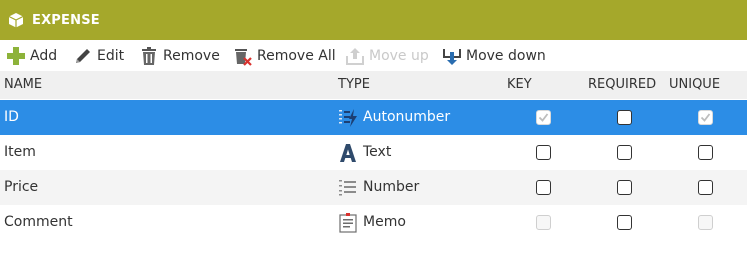  What do you see at coordinates (11, 117) in the screenshot?
I see `field-name: ID` at bounding box center [11, 117].